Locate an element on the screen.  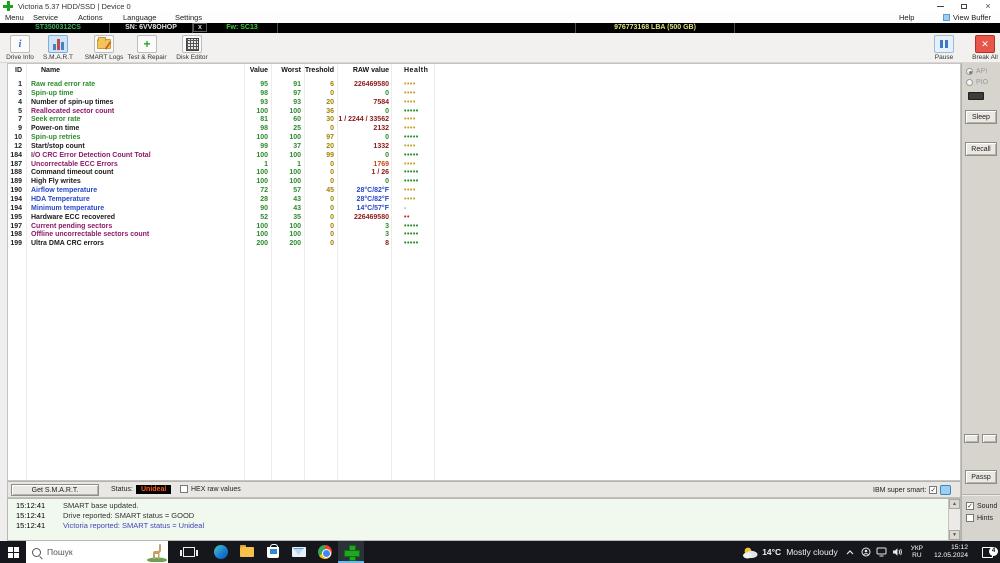
taskbar-app-victoria is located at coordinates (351, 552).